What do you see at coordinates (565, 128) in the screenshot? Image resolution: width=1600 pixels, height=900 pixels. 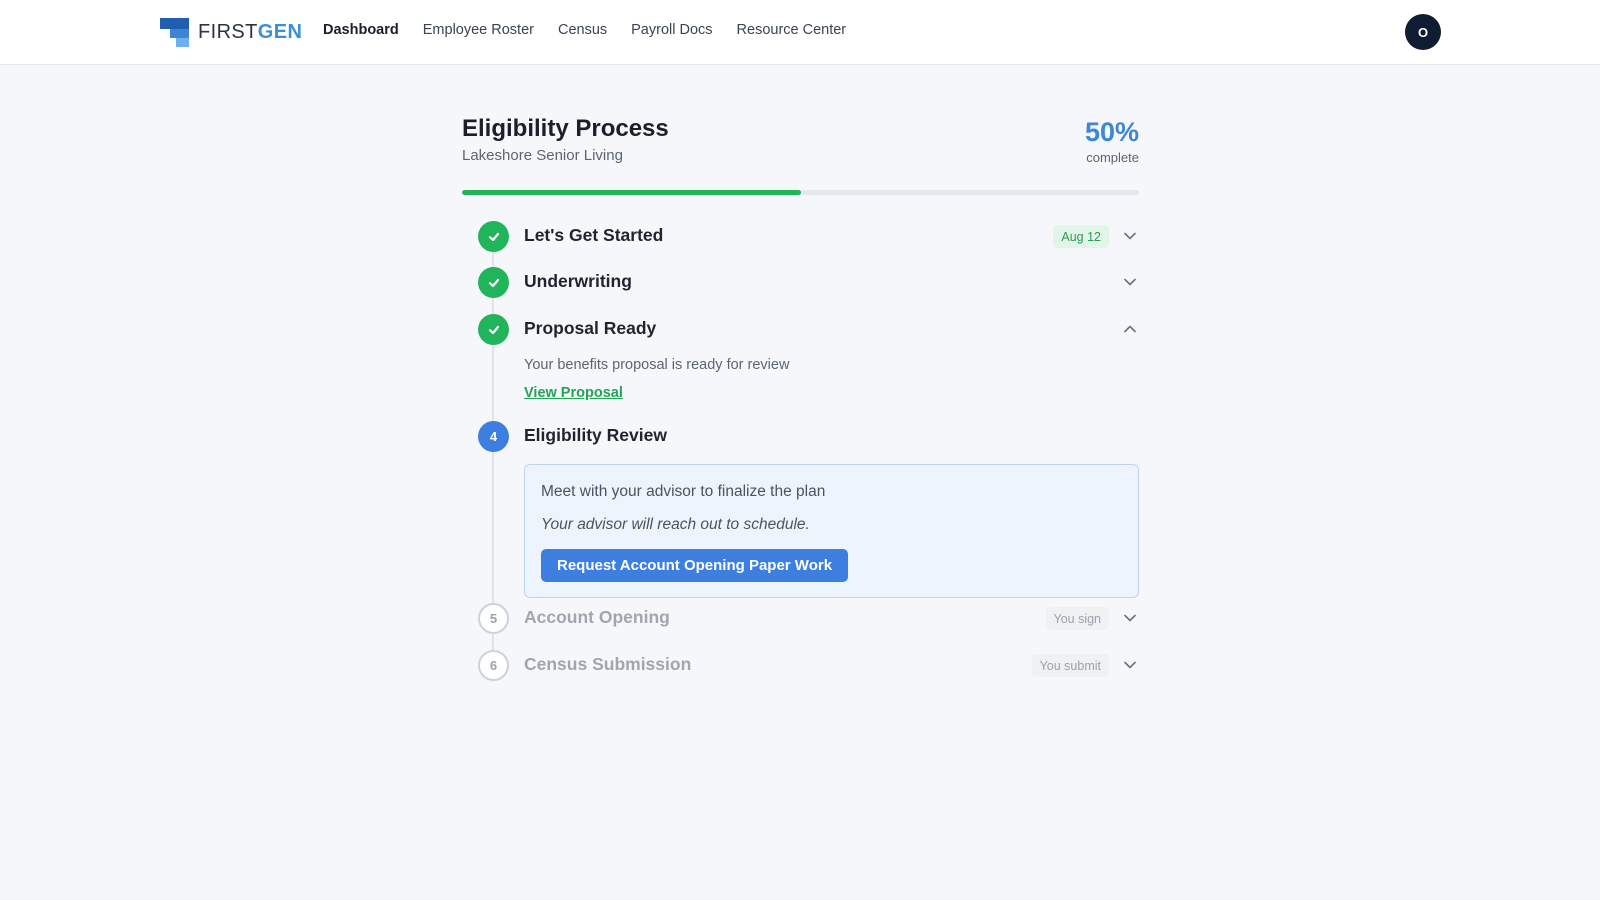 I see `page-title: Eligibility Process` at bounding box center [565, 128].